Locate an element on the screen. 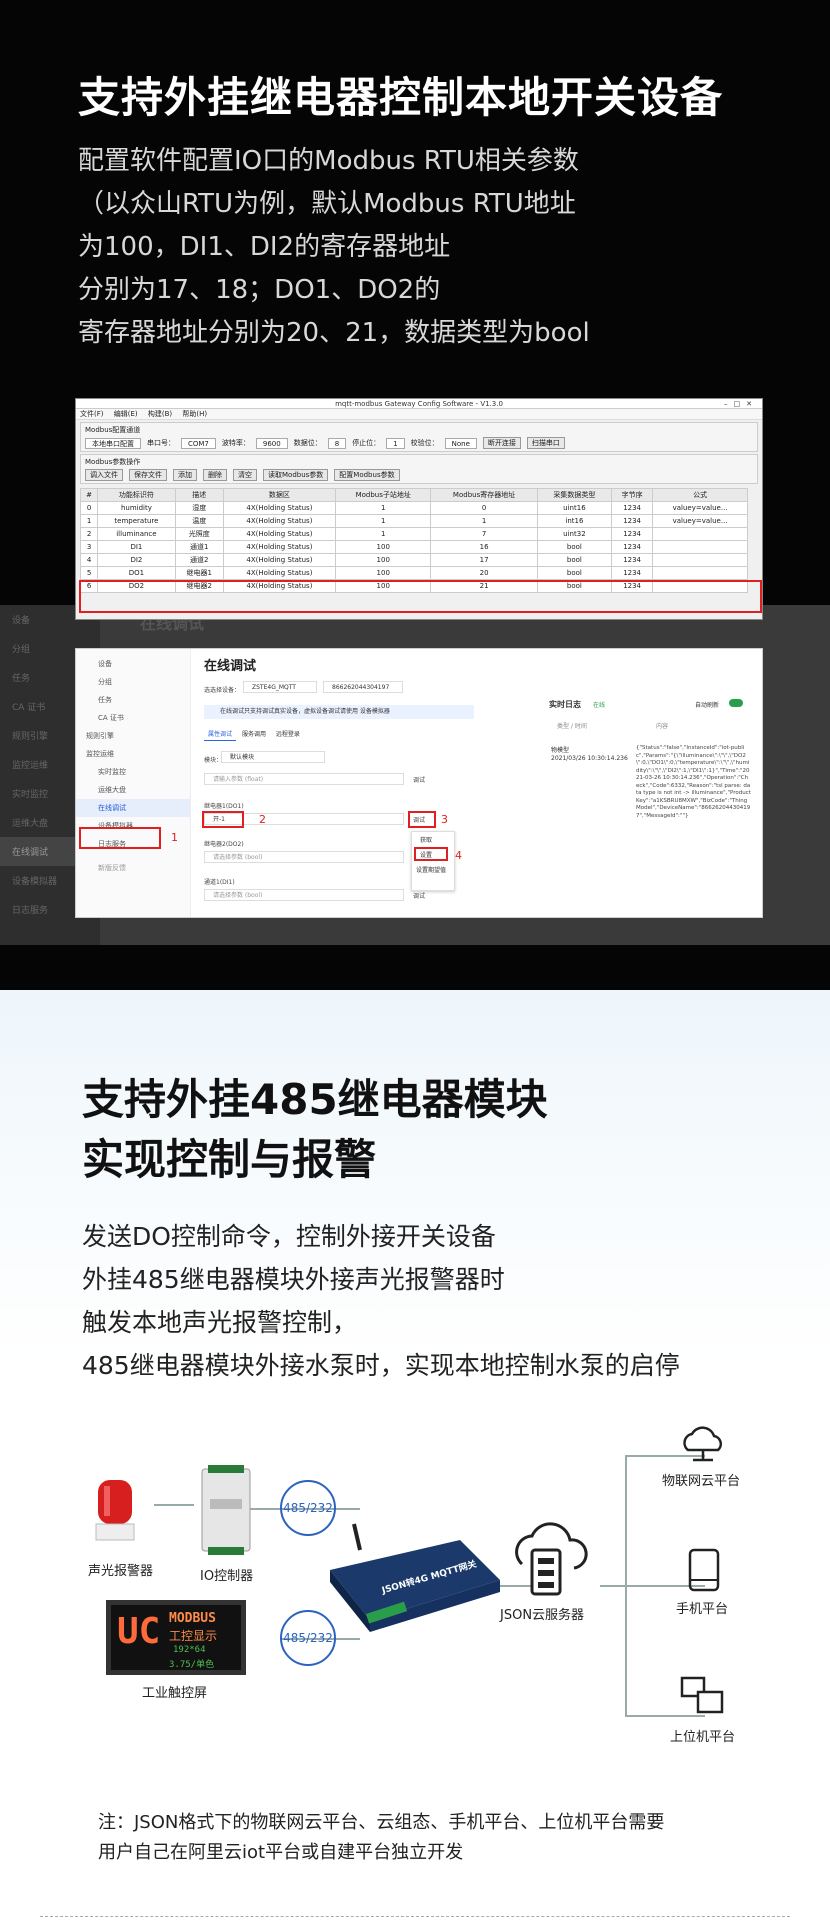  table-row: 4 DI2 通道2 4X(Holding Status) 100 17 bool 1234 is located at coordinates (413, 560).